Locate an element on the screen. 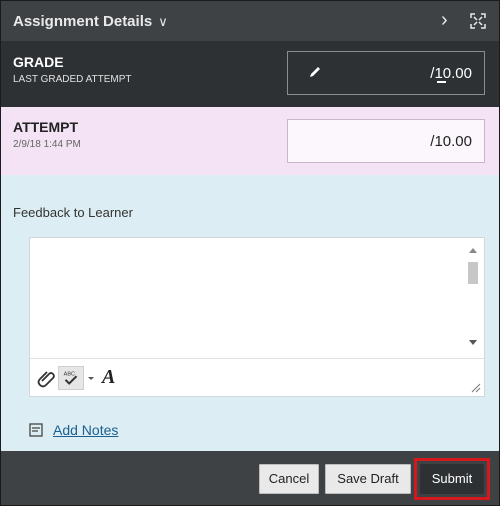 The image size is (500, 506). resize-handle-icon is located at coordinates (476, 388).